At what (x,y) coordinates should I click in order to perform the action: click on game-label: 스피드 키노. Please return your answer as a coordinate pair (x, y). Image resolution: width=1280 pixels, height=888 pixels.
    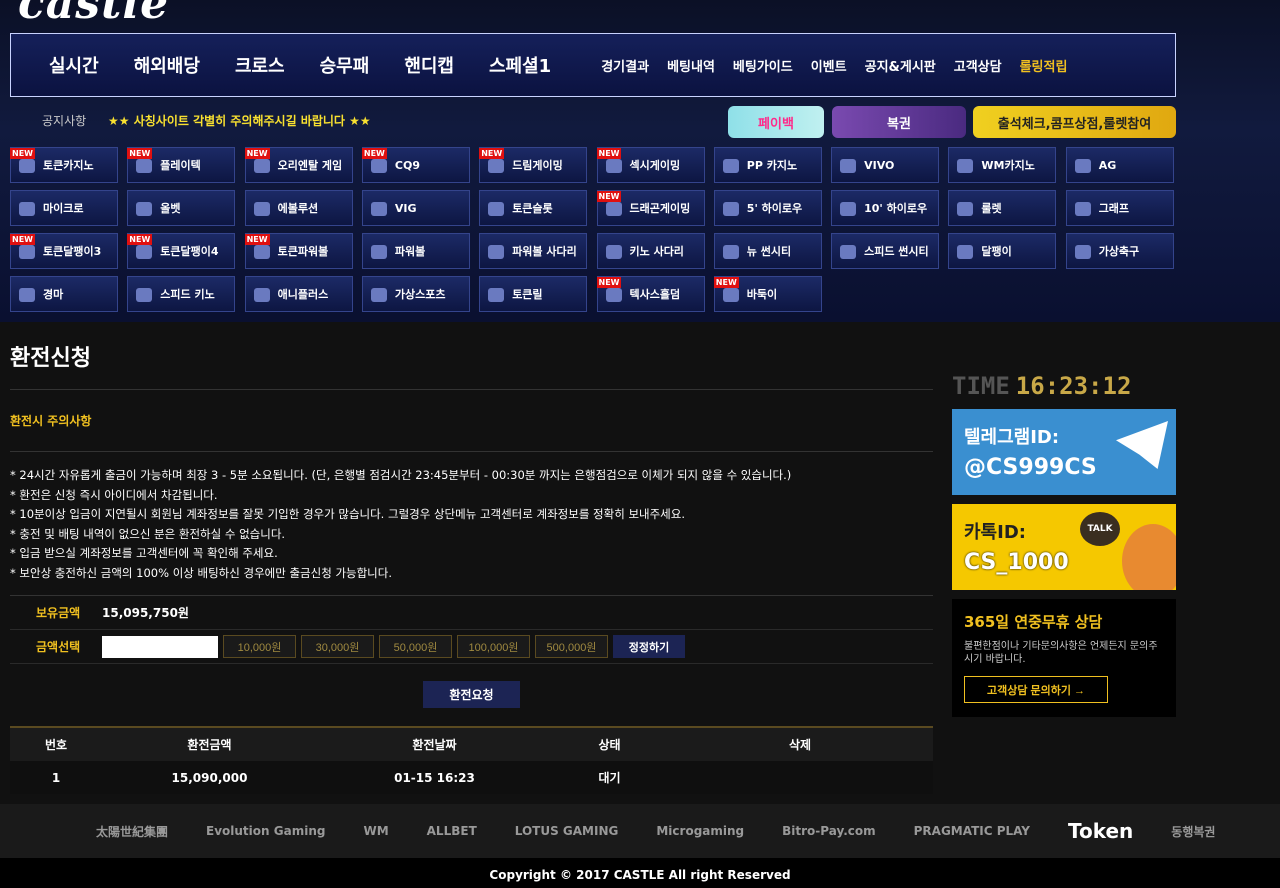
    Looking at the image, I should click on (187, 294).